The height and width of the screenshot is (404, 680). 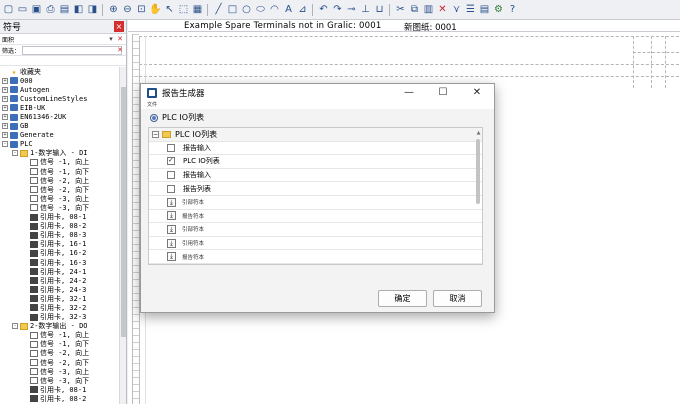 What do you see at coordinates (22, 10) in the screenshot?
I see `open-folder-icon: ▭` at bounding box center [22, 10].